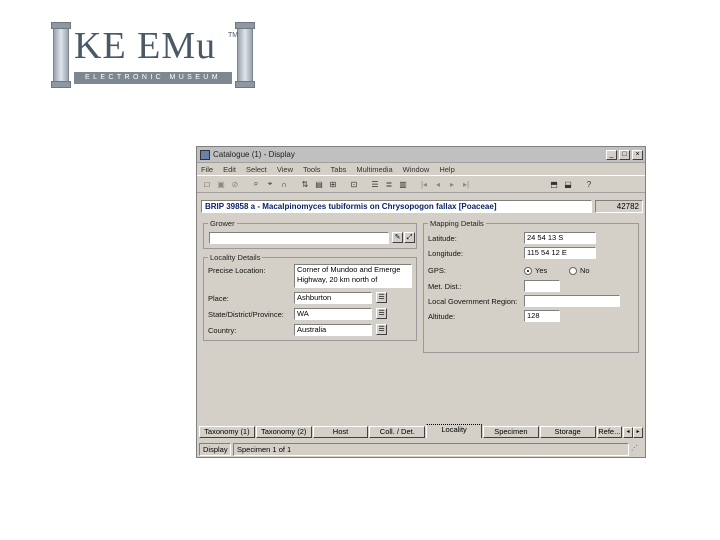 The image size is (720, 540). What do you see at coordinates (628, 432) in the screenshot?
I see `tab-scroll-left-icon: ◂` at bounding box center [628, 432].